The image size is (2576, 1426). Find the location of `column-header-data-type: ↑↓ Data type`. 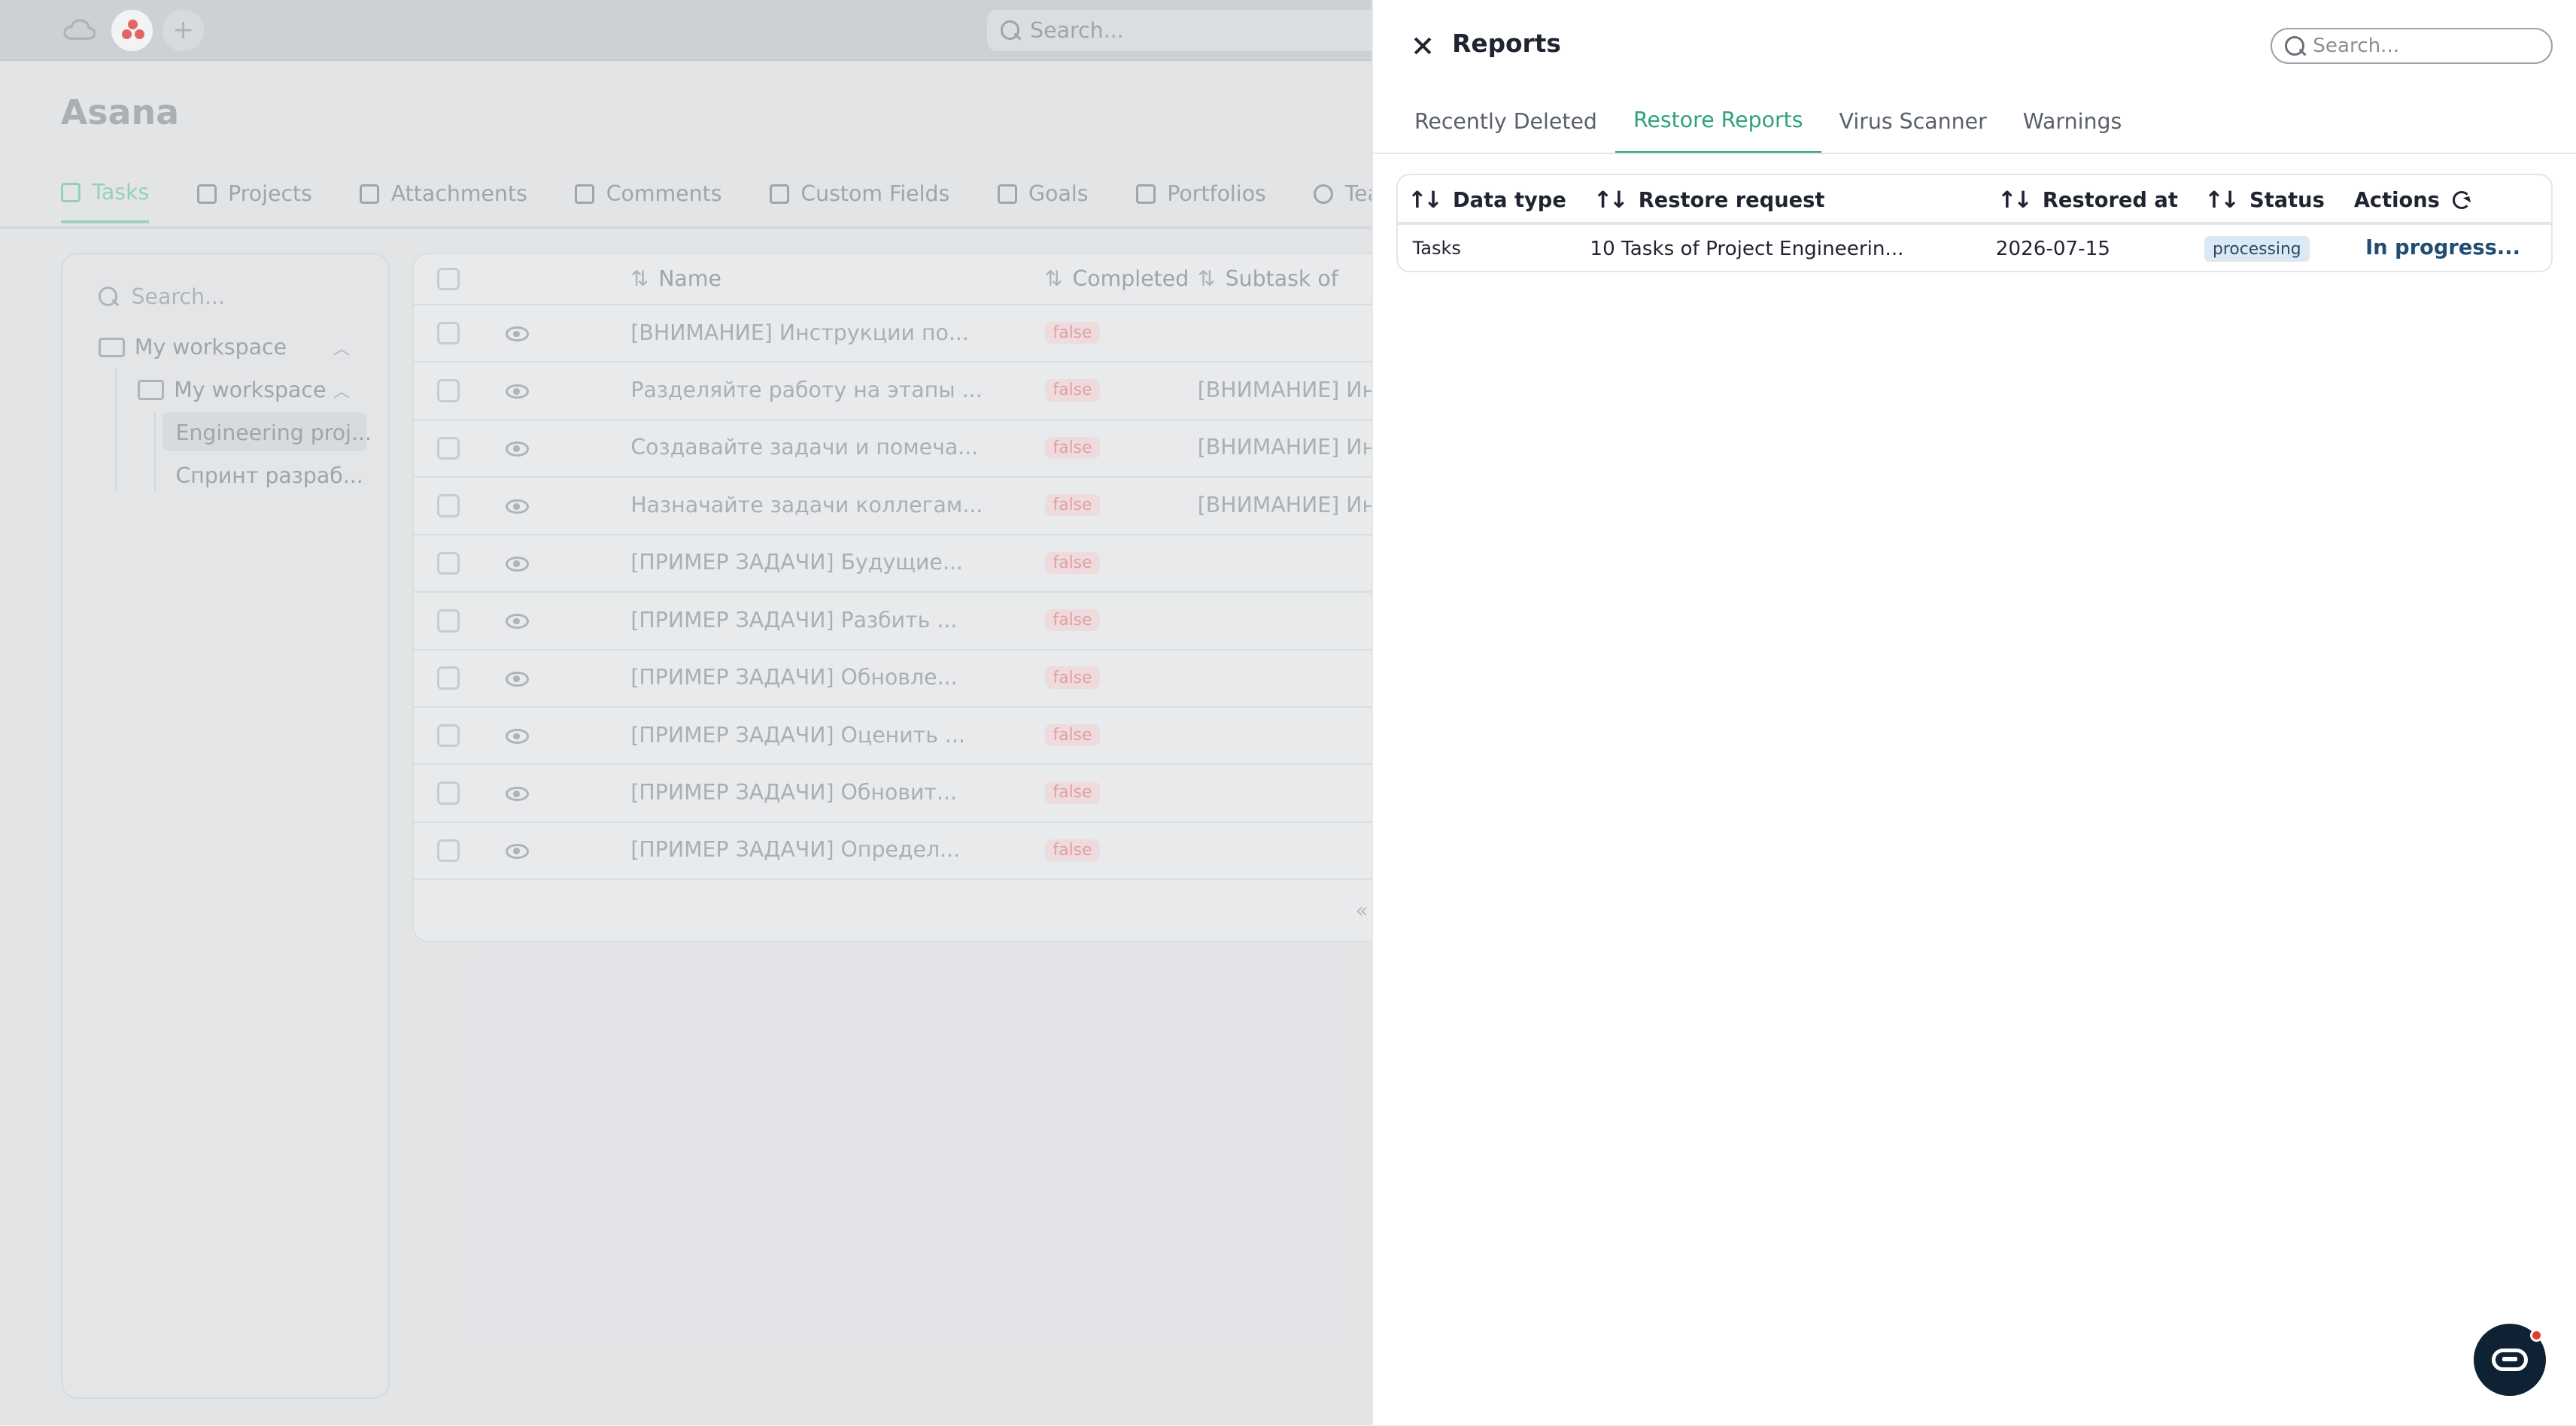

column-header-data-type: ↑↓ Data type is located at coordinates (1487, 201).